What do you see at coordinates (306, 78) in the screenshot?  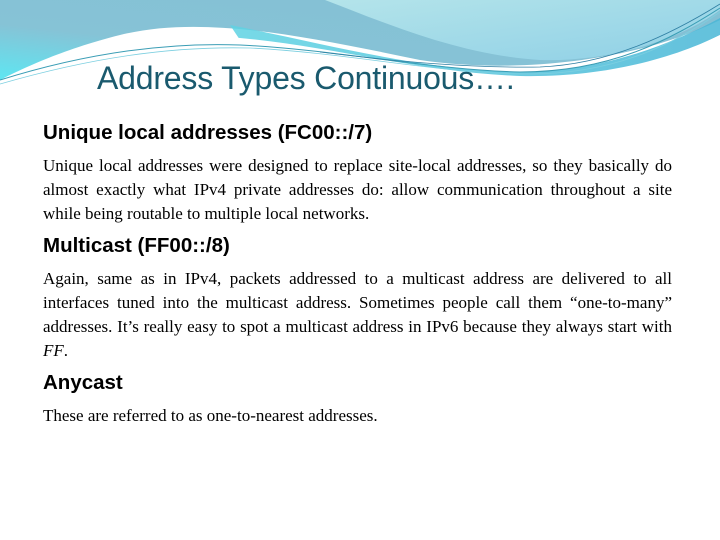 I see `slide-title: Address Types Continuous….` at bounding box center [306, 78].